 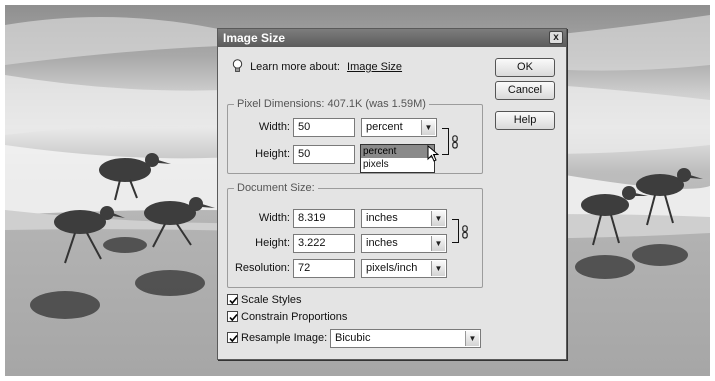 I want to click on mouse-pointer-icon, so click(x=433, y=153).